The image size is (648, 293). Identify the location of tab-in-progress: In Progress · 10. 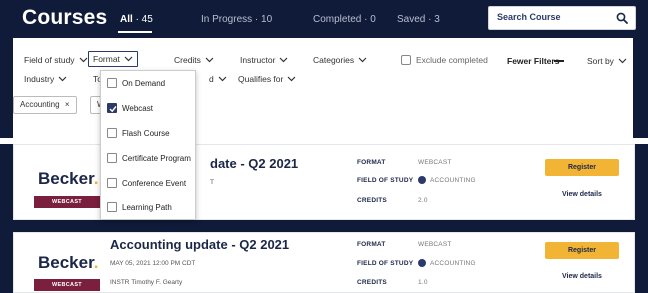
(236, 19).